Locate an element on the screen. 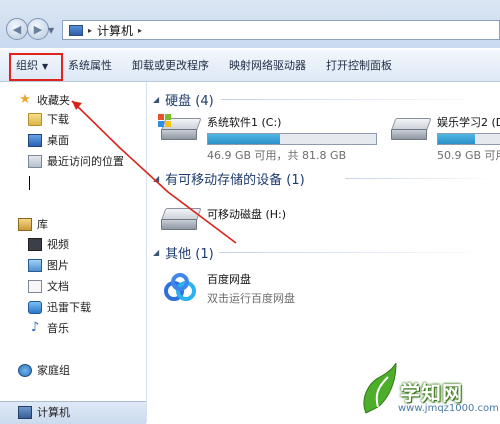  address-bar-area: ◀ ▶ ▼ ▸ 计算机 ▸ is located at coordinates (250, 24).